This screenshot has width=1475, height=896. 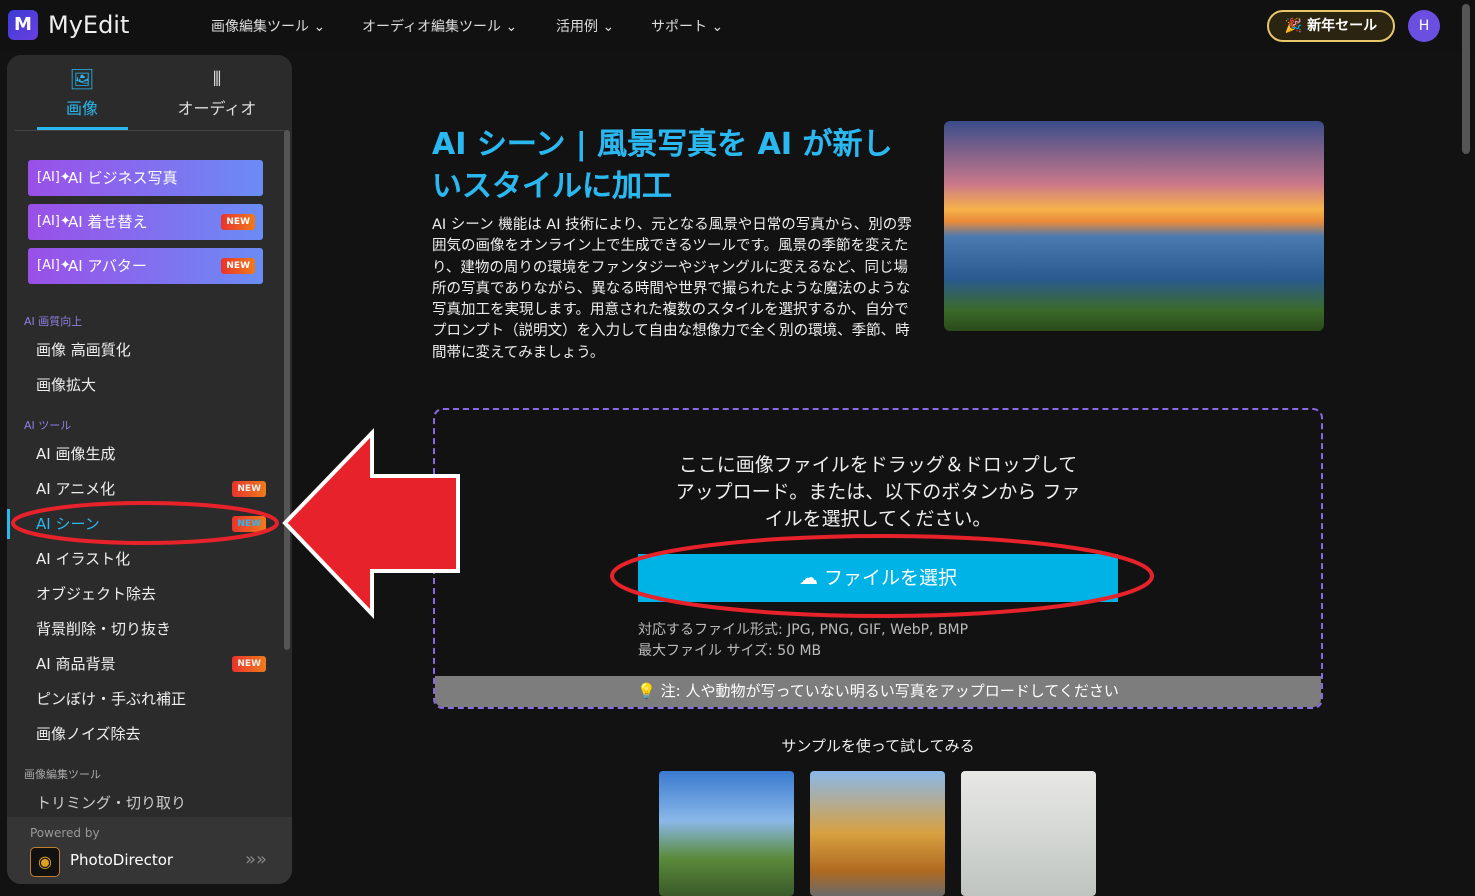 I want to click on chevrons-right-icon: »», so click(x=256, y=859).